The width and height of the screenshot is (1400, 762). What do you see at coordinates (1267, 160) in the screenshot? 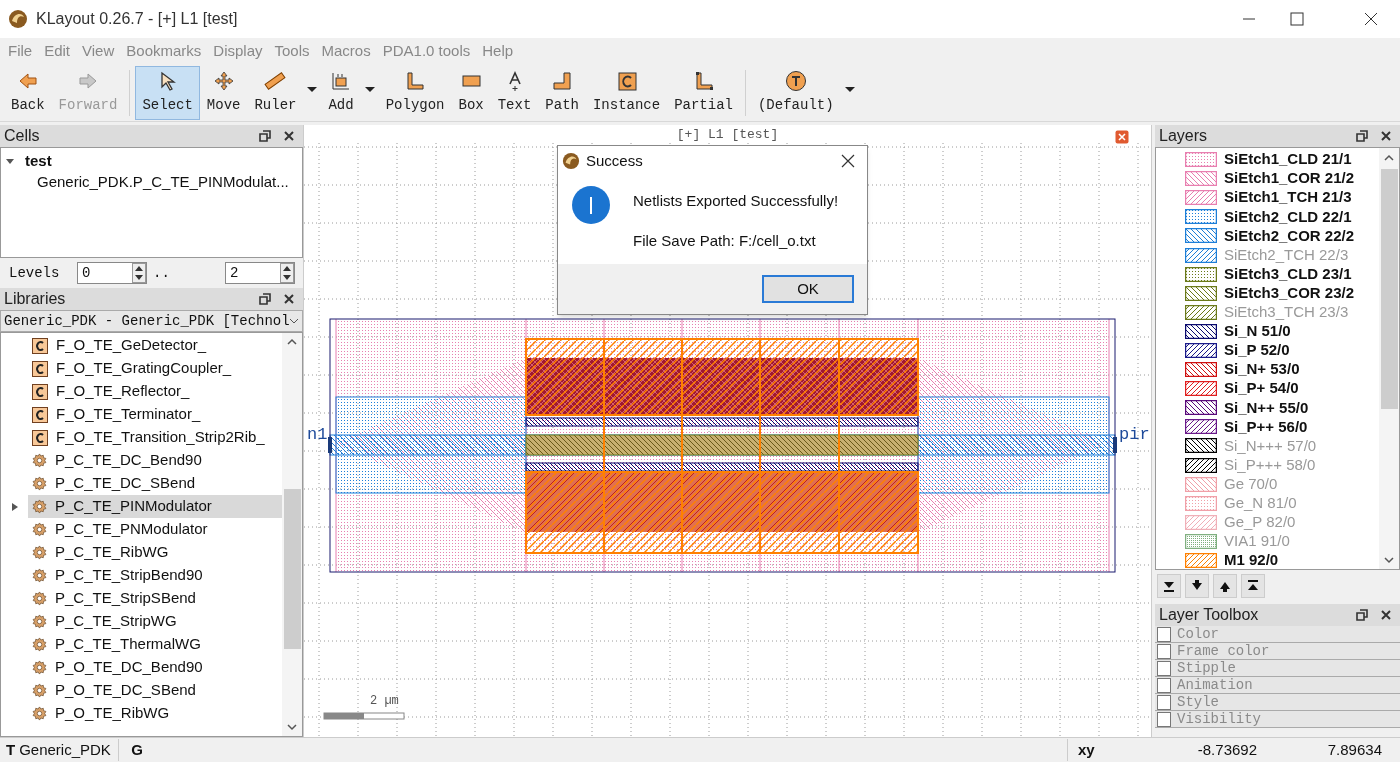
I see `layer-item: SiEtch1_CLD 21/1` at bounding box center [1267, 160].